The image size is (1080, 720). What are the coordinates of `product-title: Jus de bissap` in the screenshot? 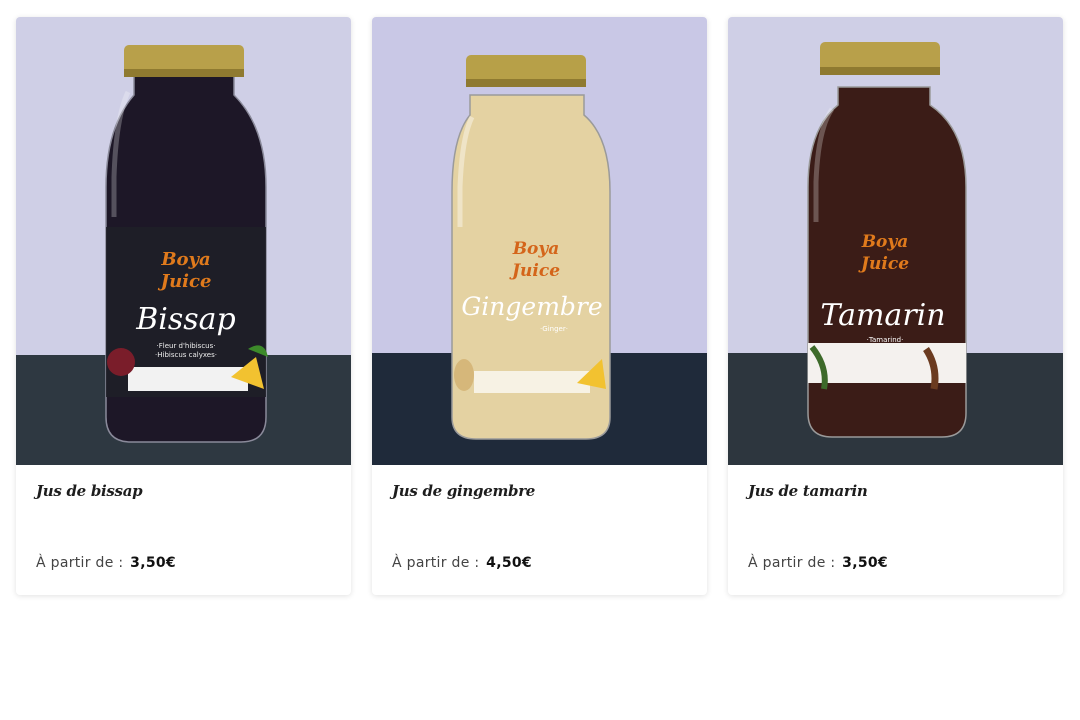 It's located at (89, 491).